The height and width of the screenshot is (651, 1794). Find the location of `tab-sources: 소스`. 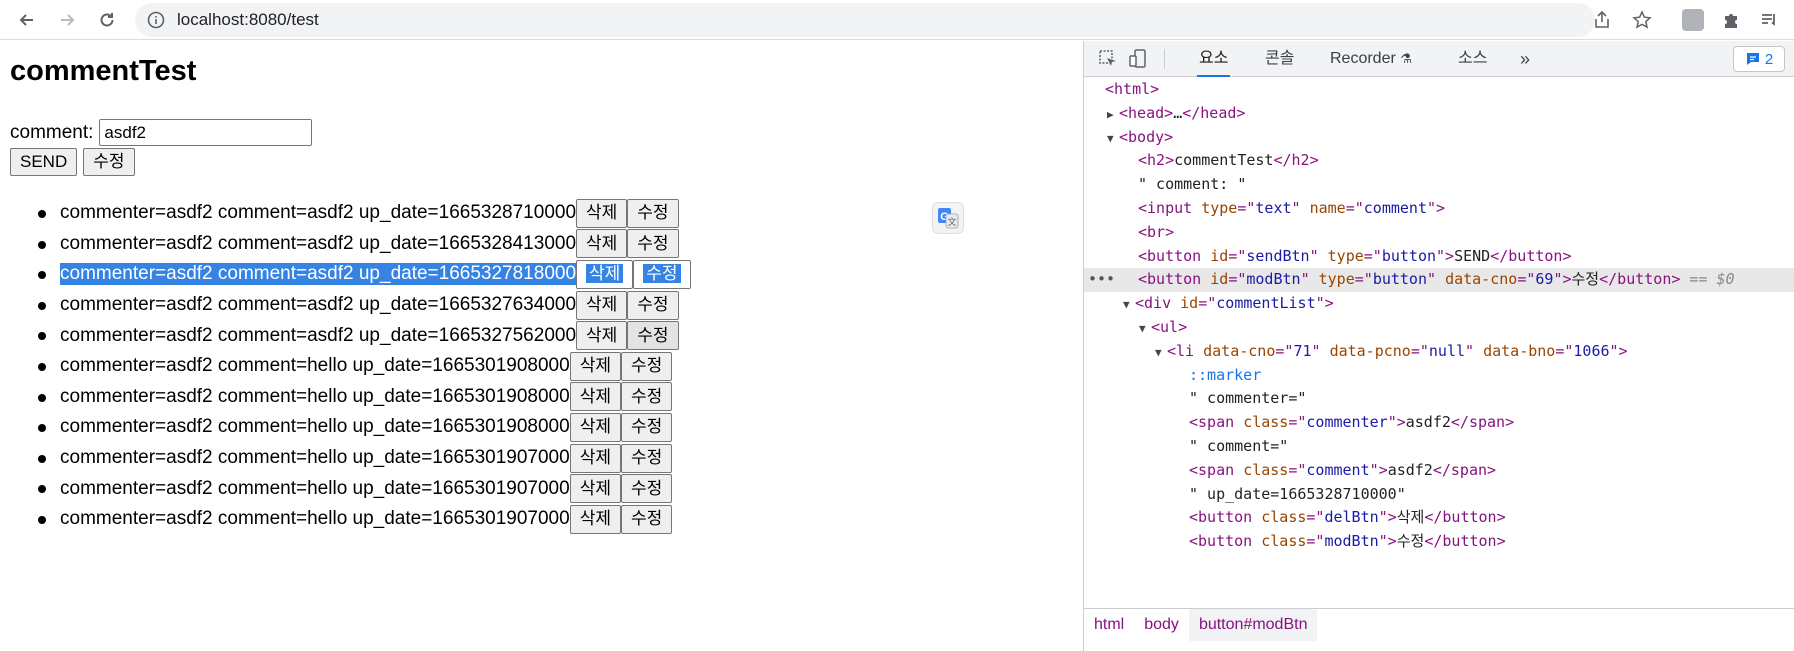

tab-sources: 소스 is located at coordinates (1472, 59).